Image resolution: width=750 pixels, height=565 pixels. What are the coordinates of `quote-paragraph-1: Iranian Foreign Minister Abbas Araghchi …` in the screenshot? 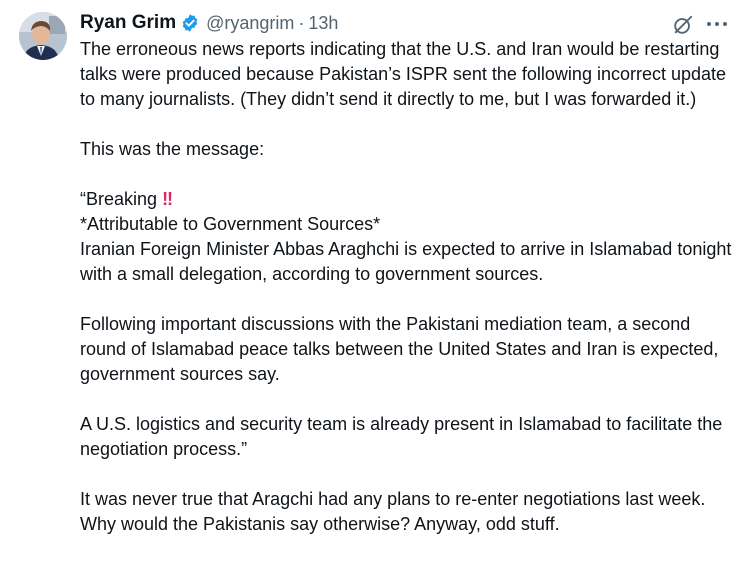 It's located at (406, 261).